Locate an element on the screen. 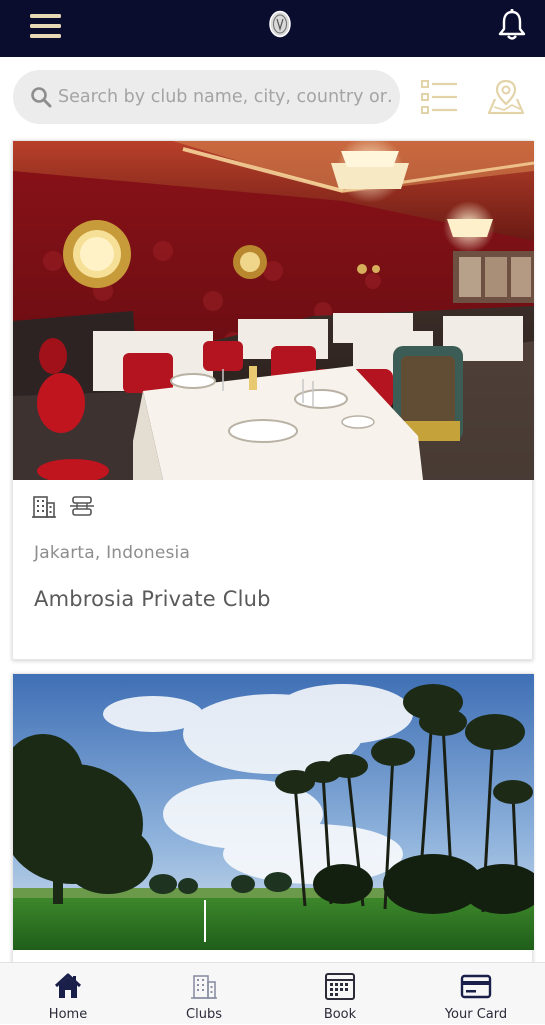  bottom-navigation: Home Clubs Book Your Card is located at coordinates (272, 993).